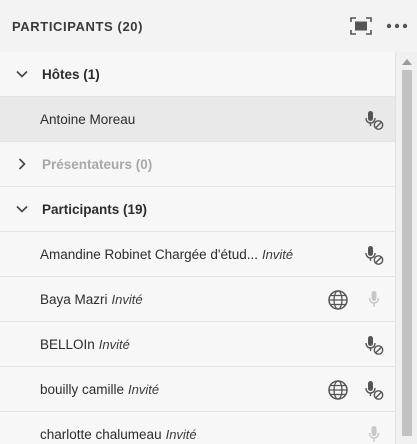 This screenshot has height=444, width=417. I want to click on panel-title: PARTICIPANTS (20), so click(78, 26).